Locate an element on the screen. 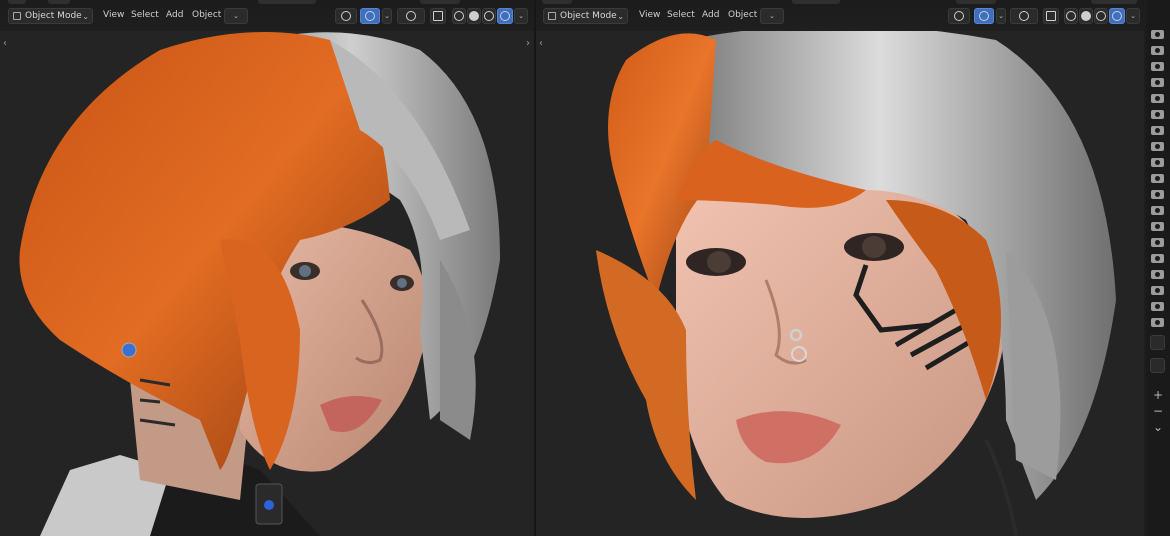 Image resolution: width=1170 pixels, height=536 pixels. viewport-header-right: Object Mode ⌄ View Select Add Object ⌄ ⌄ is located at coordinates (840, 15).